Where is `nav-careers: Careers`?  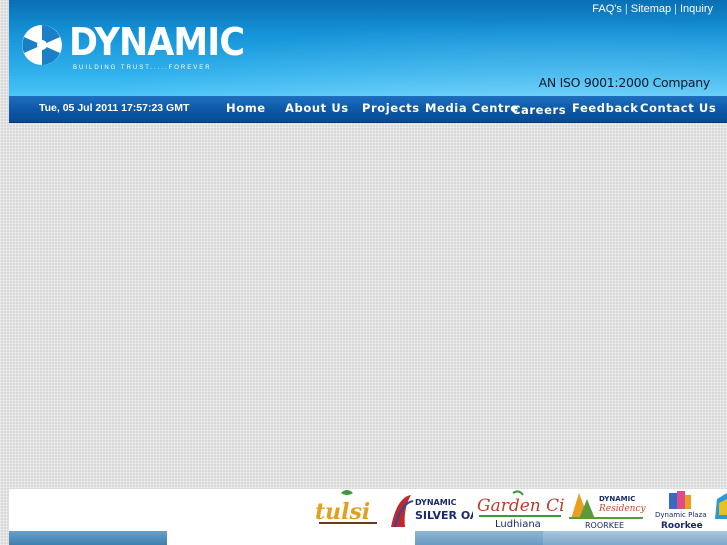
nav-careers: Careers is located at coordinates (539, 110).